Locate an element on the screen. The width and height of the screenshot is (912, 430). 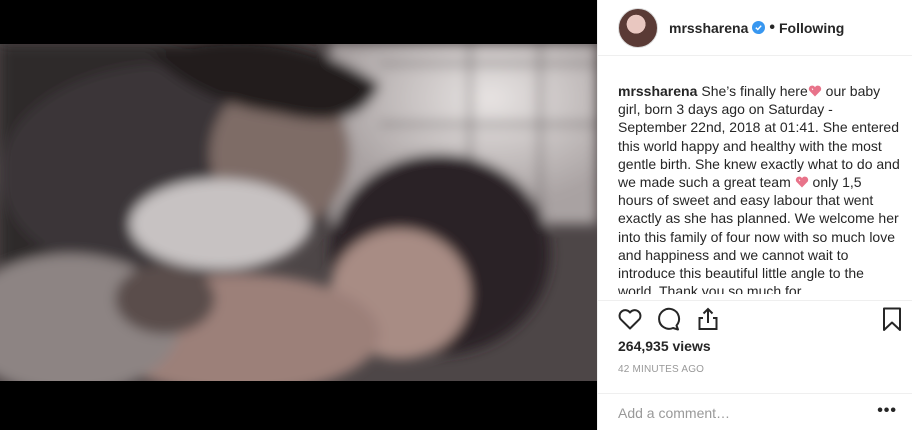
sparkling-heart-emoji-icon is located at coordinates (814, 91).